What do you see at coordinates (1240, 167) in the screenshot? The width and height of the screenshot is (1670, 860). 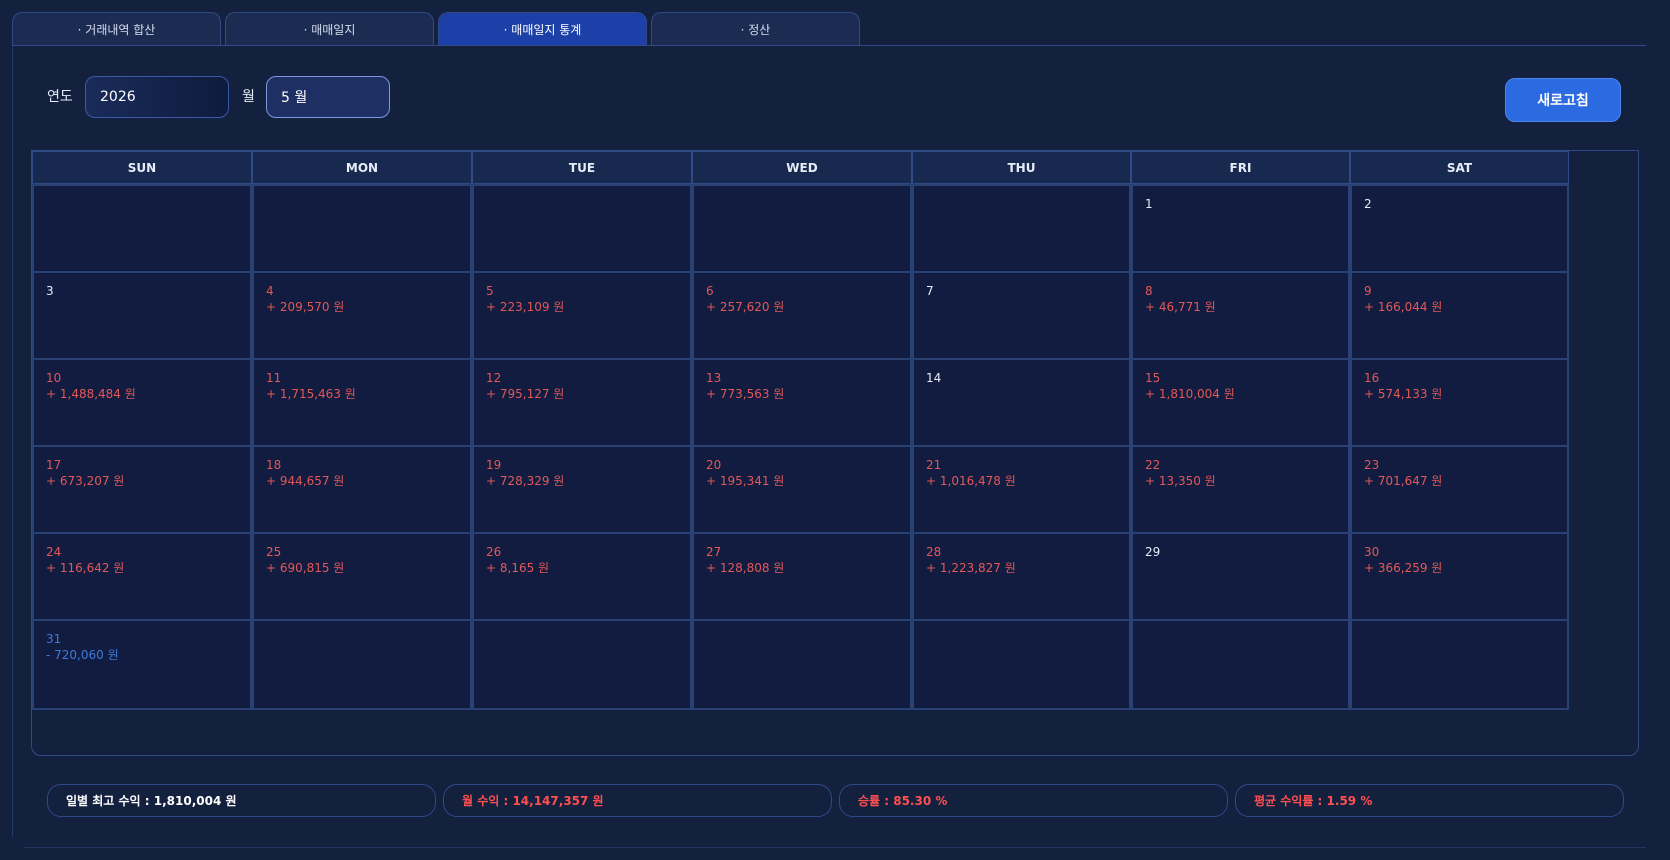 I see `weekday-header: FRI` at bounding box center [1240, 167].